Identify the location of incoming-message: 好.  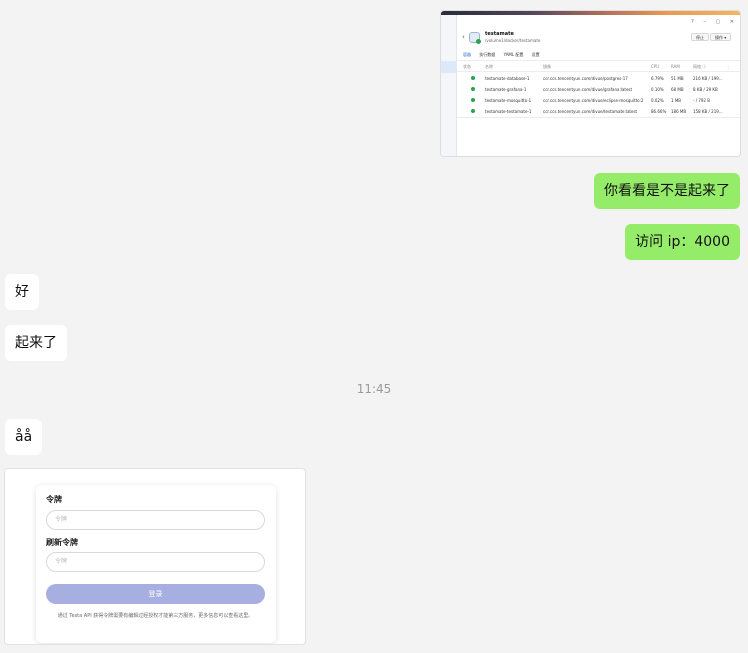
(22, 292).